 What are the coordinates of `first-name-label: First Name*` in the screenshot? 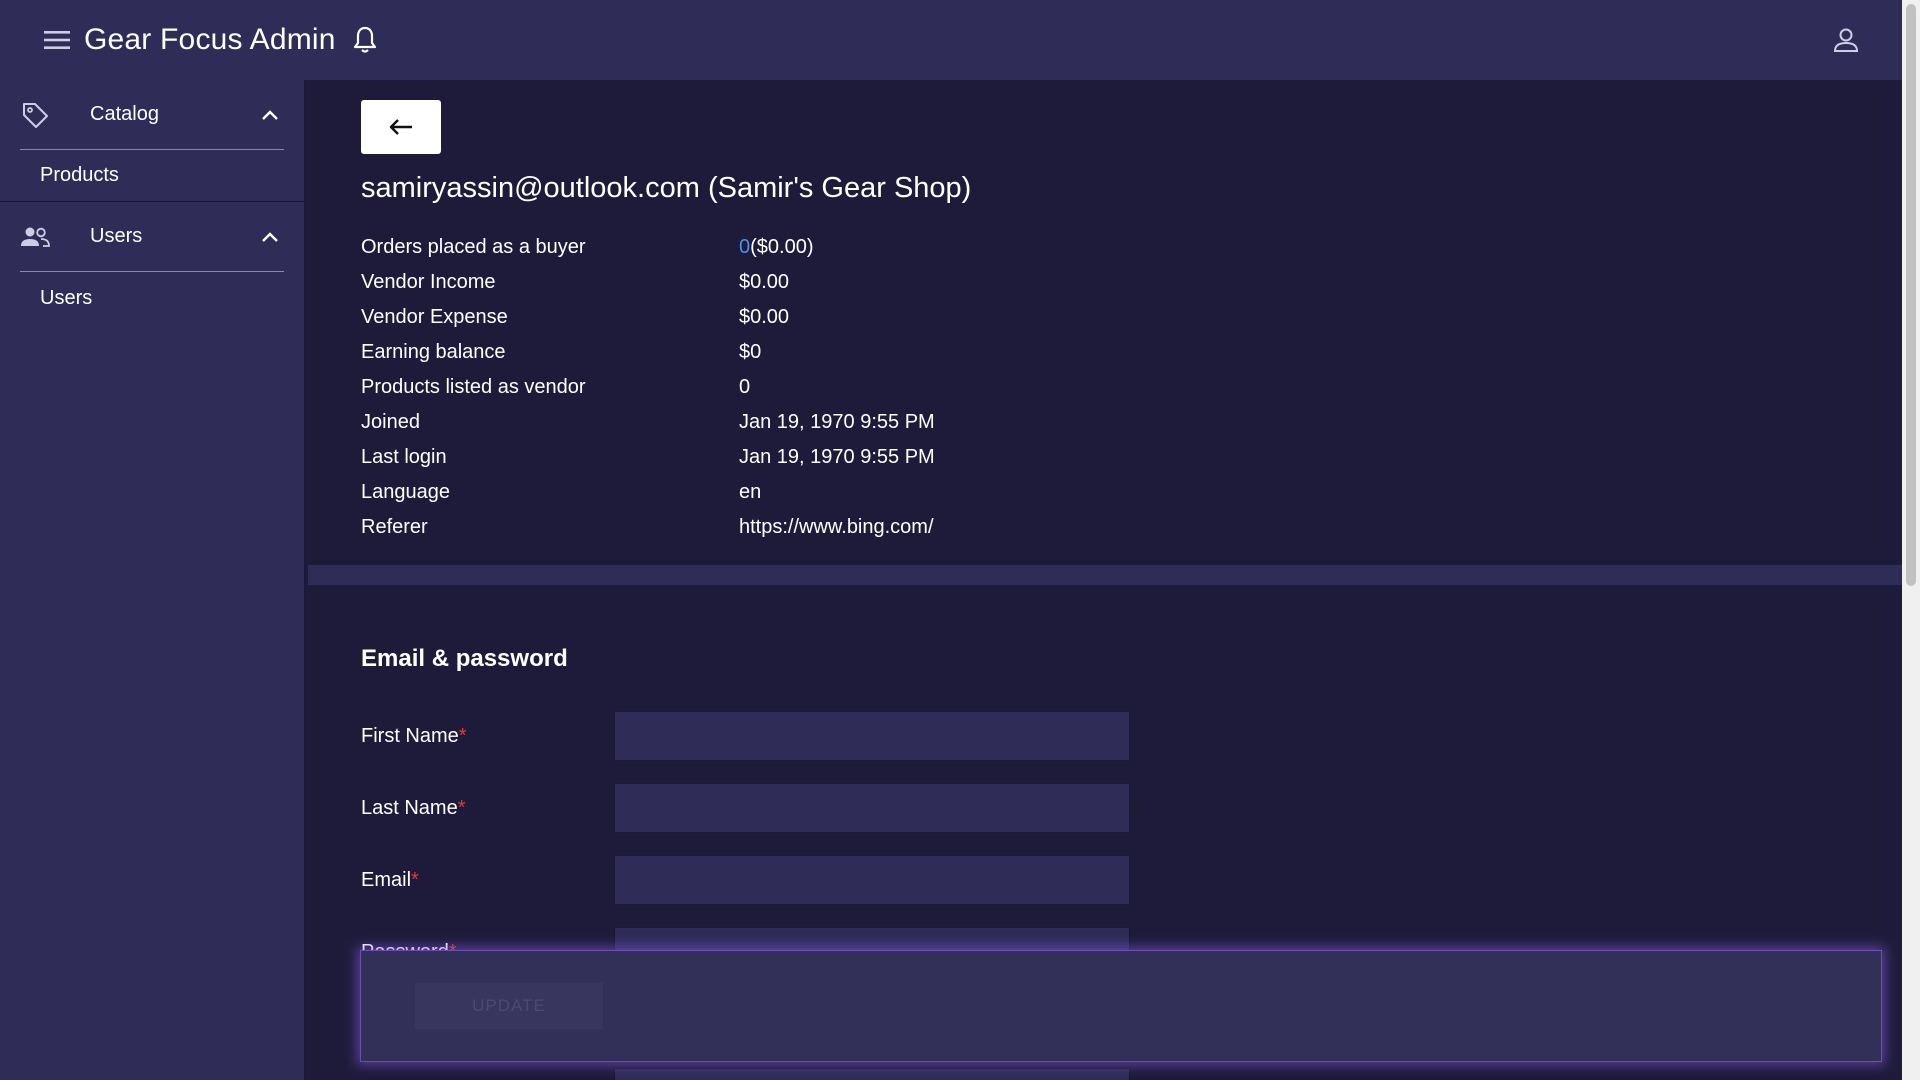 It's located at (414, 735).